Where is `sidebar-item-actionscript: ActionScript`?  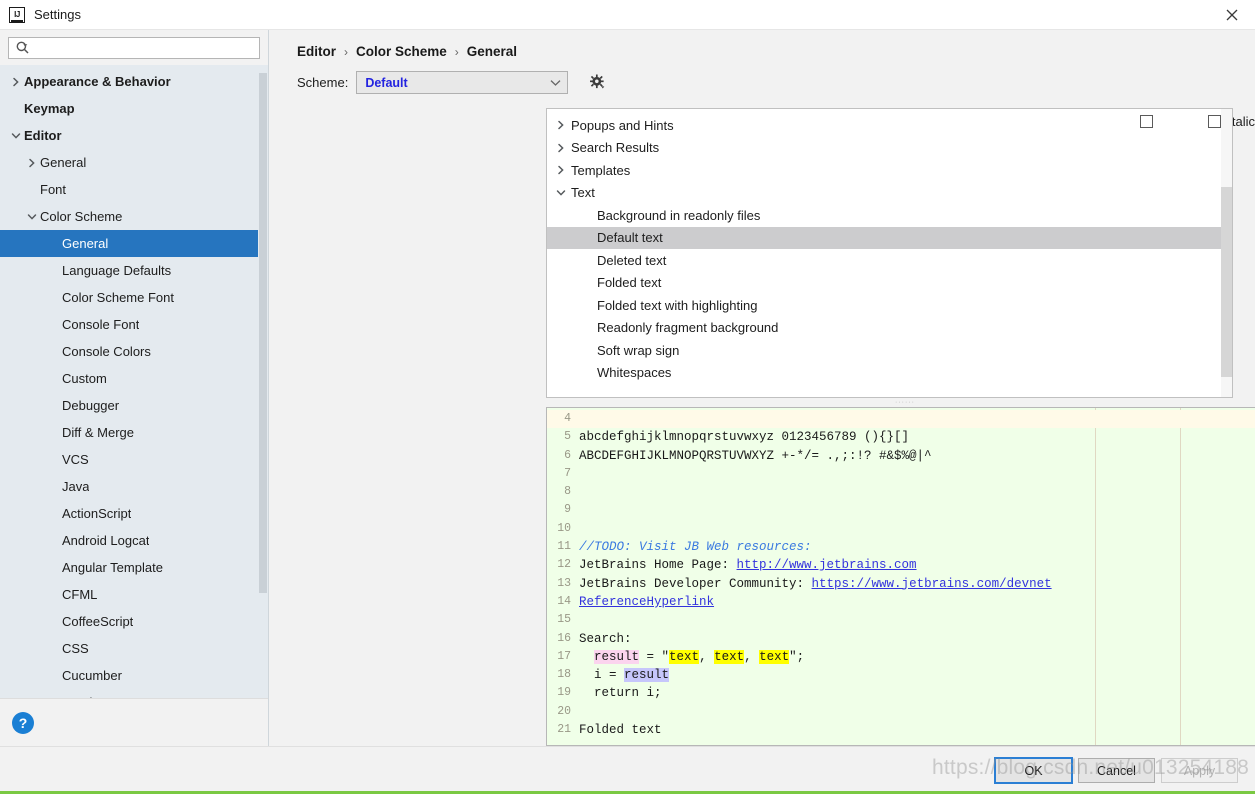
sidebar-item-actionscript: ActionScript is located at coordinates (134, 513).